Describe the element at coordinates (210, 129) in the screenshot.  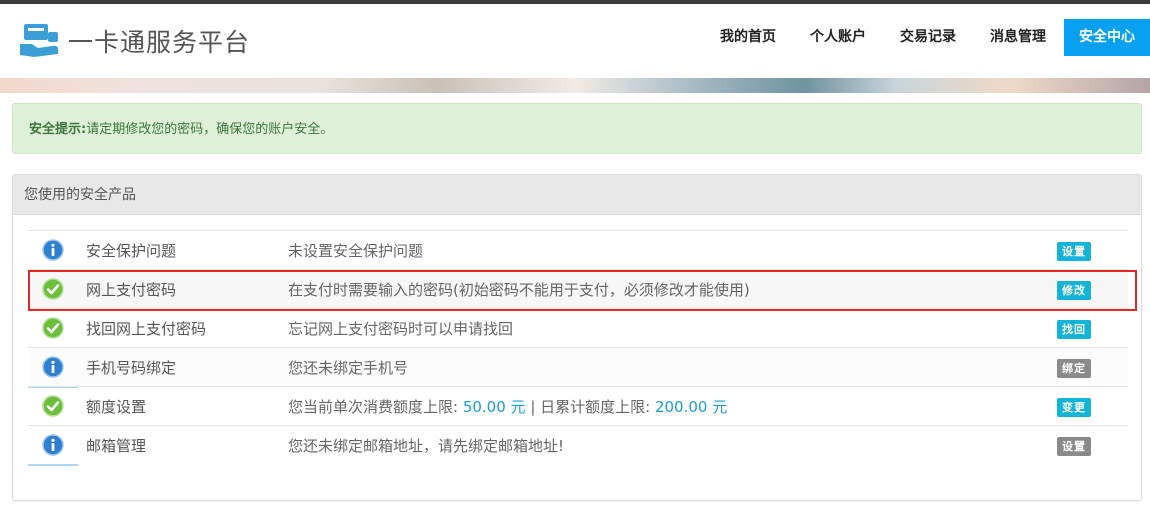
I see `alert-text: 请定期修改您的密码，确保您的账户安全。` at that location.